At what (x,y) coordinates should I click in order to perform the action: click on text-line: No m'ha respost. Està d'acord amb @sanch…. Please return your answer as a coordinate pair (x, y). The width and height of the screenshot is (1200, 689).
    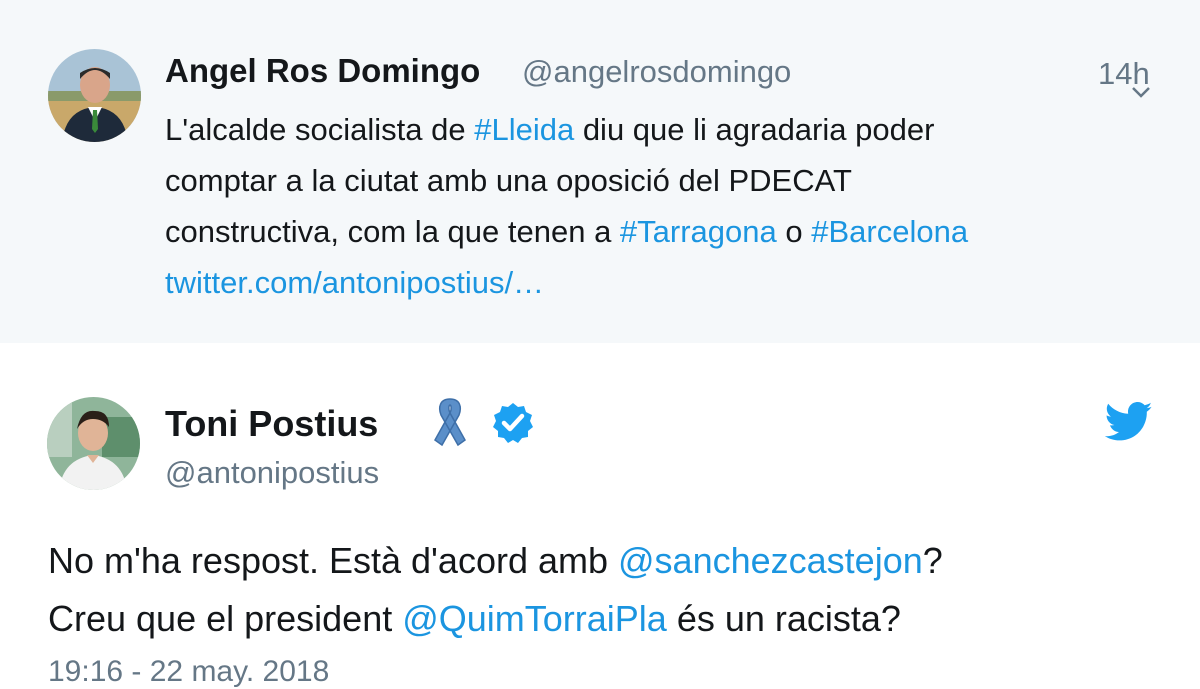
    Looking at the image, I should click on (603, 561).